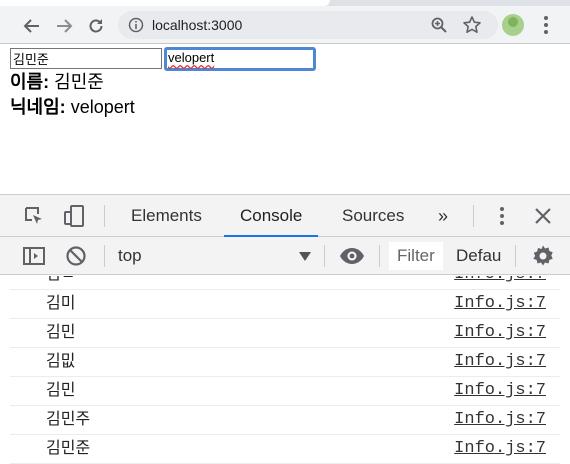 Image resolution: width=570 pixels, height=464 pixels. I want to click on sidebar-toggle-icon, so click(34, 256).